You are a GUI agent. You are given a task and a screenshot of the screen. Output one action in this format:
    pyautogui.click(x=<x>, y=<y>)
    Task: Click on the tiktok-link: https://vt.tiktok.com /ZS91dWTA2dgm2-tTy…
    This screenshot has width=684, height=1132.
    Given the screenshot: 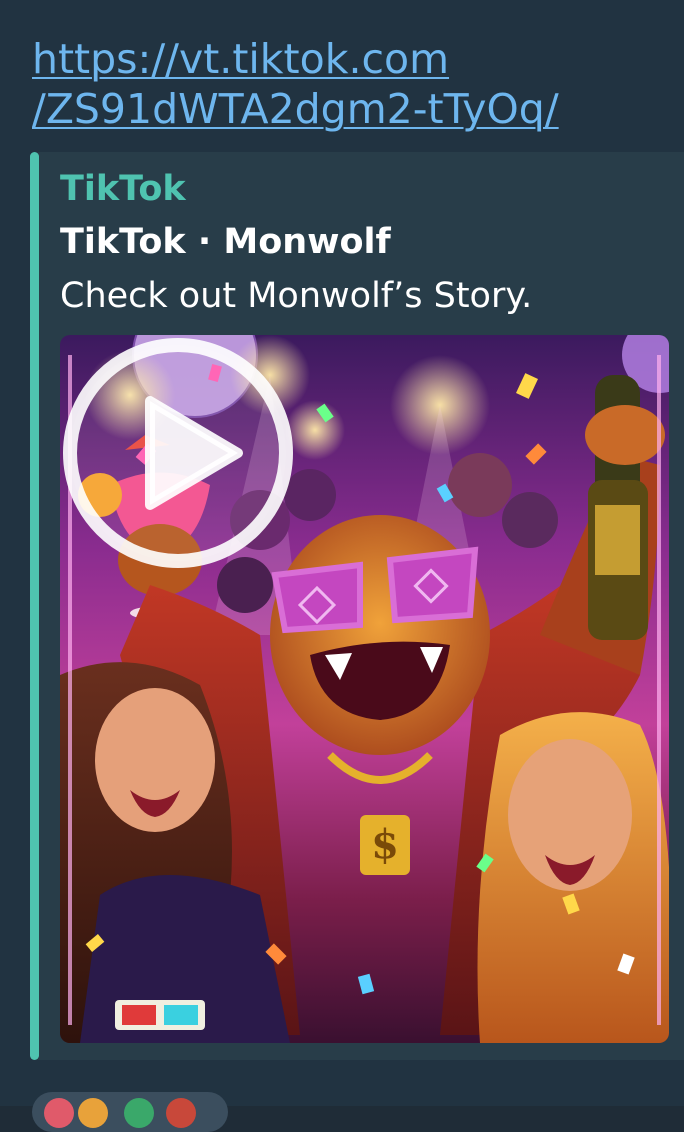 What is the action you would take?
    pyautogui.click(x=342, y=84)
    